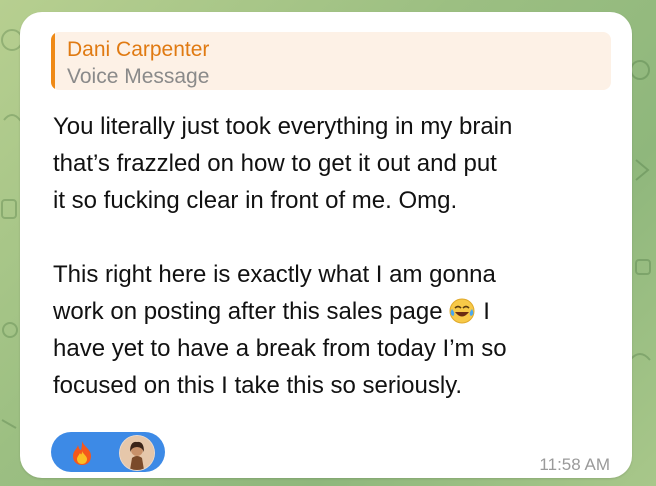 The image size is (656, 486). I want to click on tears-of-joy-emoji-icon, so click(462, 311).